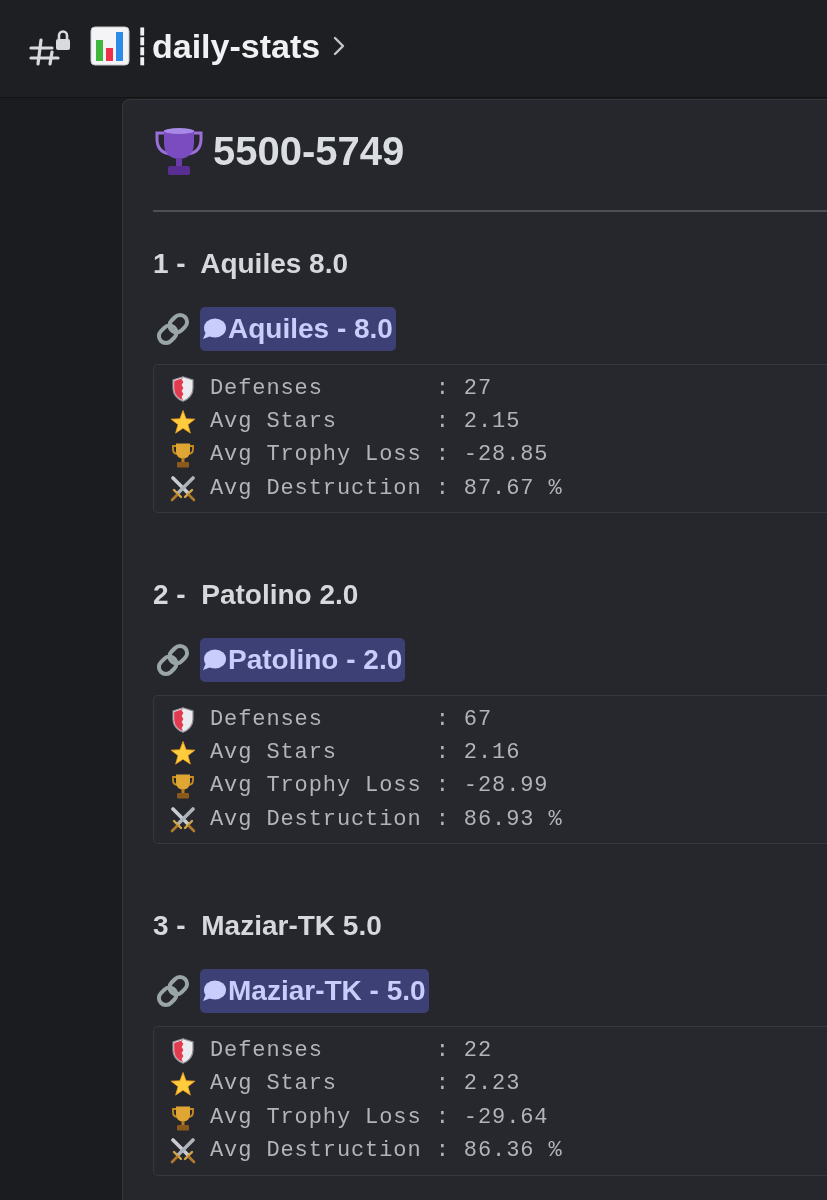 The width and height of the screenshot is (827, 1200). Describe the element at coordinates (386, 488) in the screenshot. I see `stat-line: Avg Destruction : 87.67 %` at that location.